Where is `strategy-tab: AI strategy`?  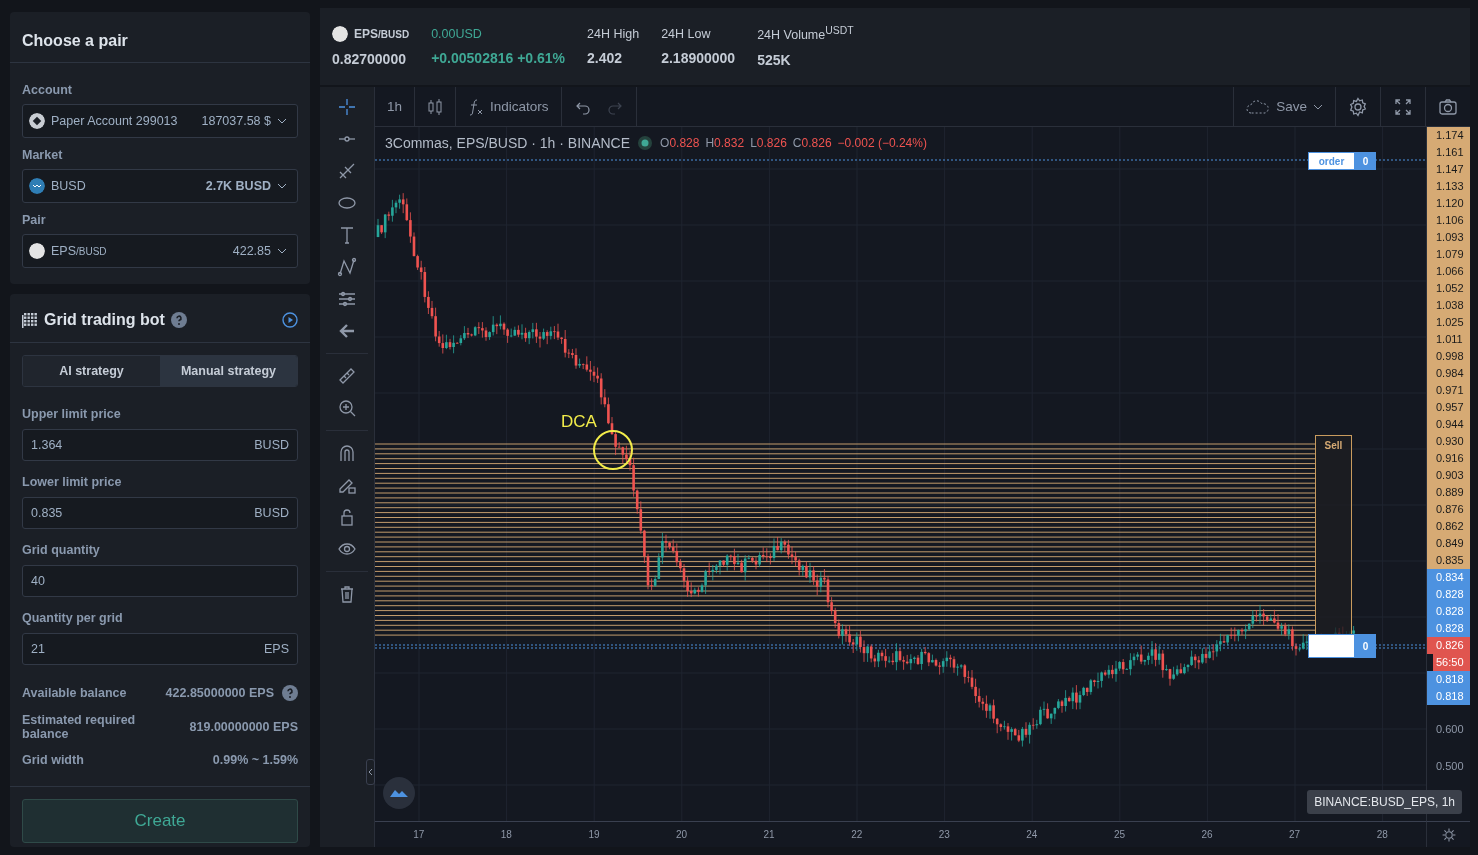
strategy-tab: AI strategy is located at coordinates (91, 371).